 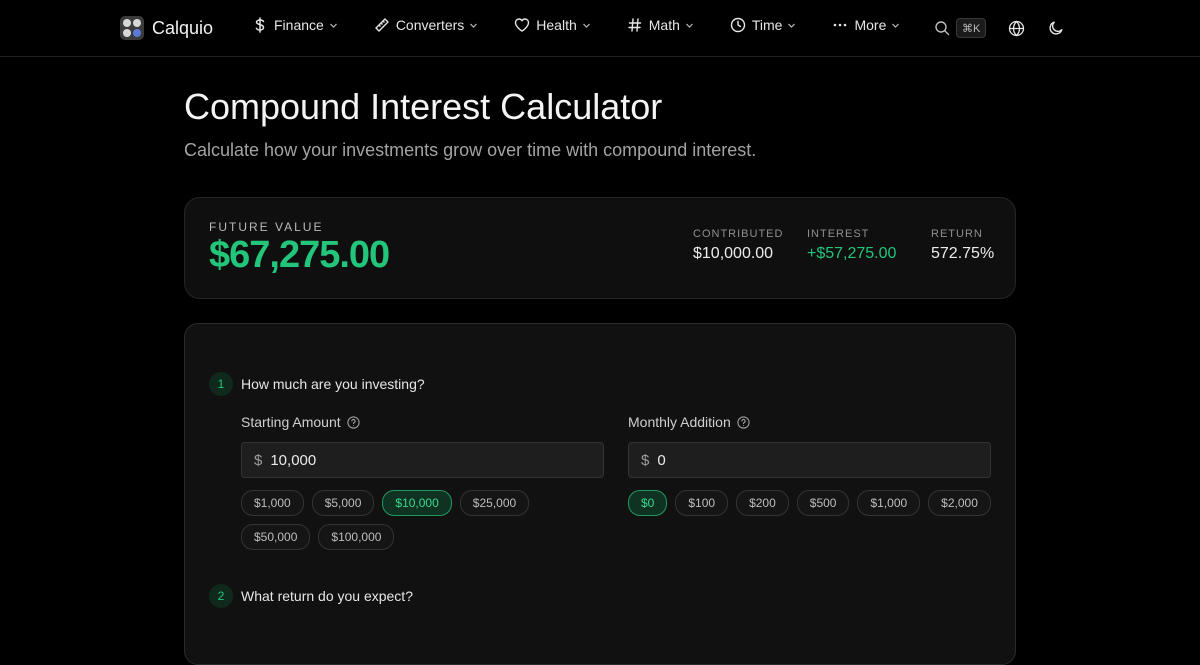 I want to click on nav-item-label: More, so click(x=870, y=25).